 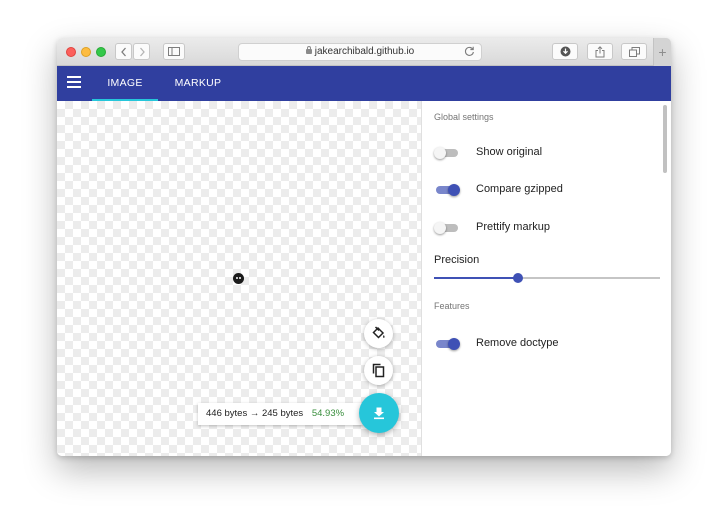 I want to click on features-heading: Features, so click(x=452, y=306).